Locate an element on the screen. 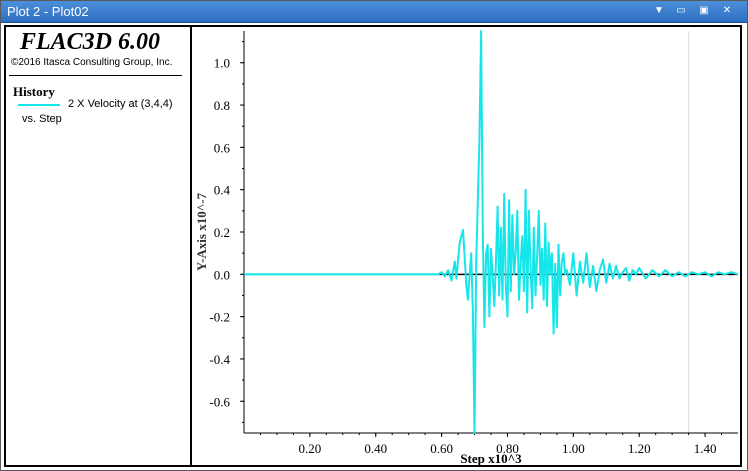  y-tick-label: 0.8 is located at coordinates (222, 105).